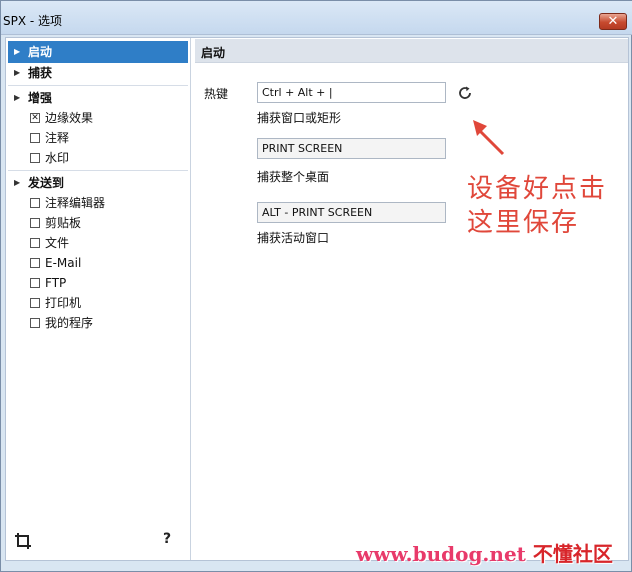 Image resolution: width=632 pixels, height=572 pixels. What do you see at coordinates (441, 554) in the screenshot?
I see `watermark-url: www.budog.net` at bounding box center [441, 554].